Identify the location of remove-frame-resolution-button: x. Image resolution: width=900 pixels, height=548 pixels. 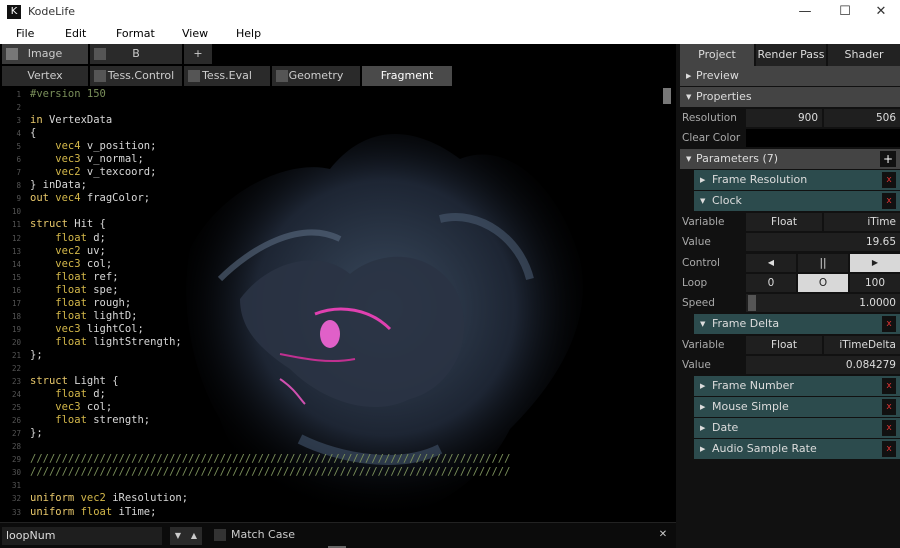
(889, 180).